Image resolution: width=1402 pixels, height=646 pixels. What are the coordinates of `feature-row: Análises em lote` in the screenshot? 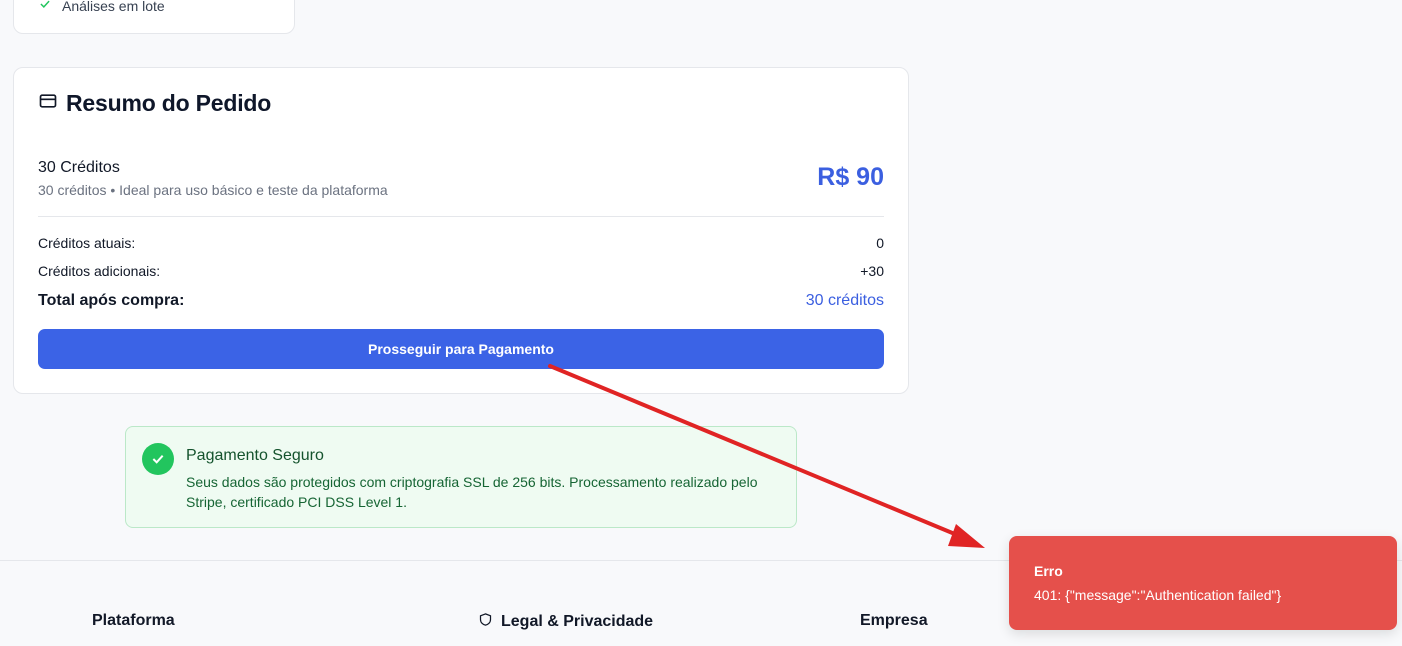 It's located at (101, 7).